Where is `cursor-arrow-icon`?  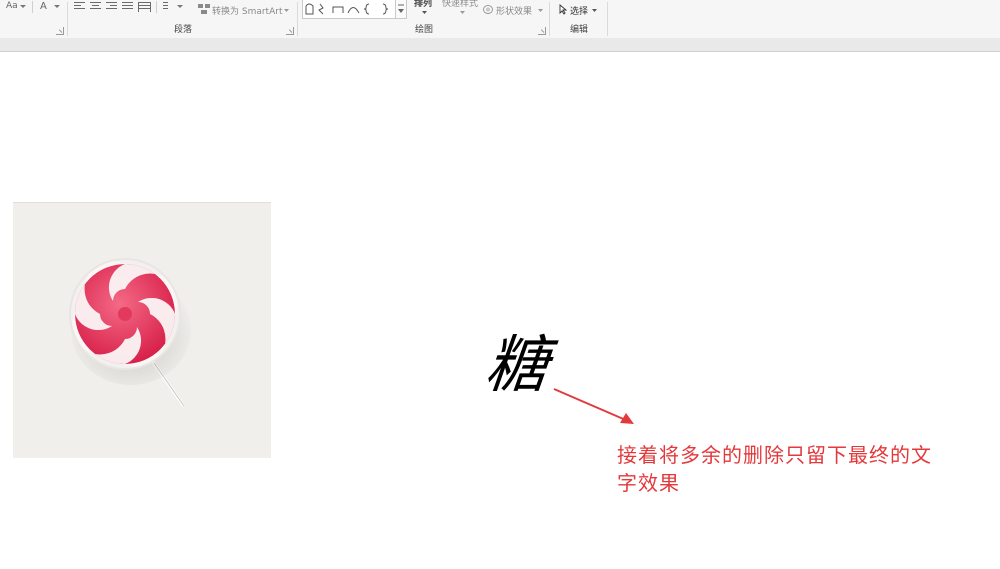
cursor-arrow-icon is located at coordinates (563, 9).